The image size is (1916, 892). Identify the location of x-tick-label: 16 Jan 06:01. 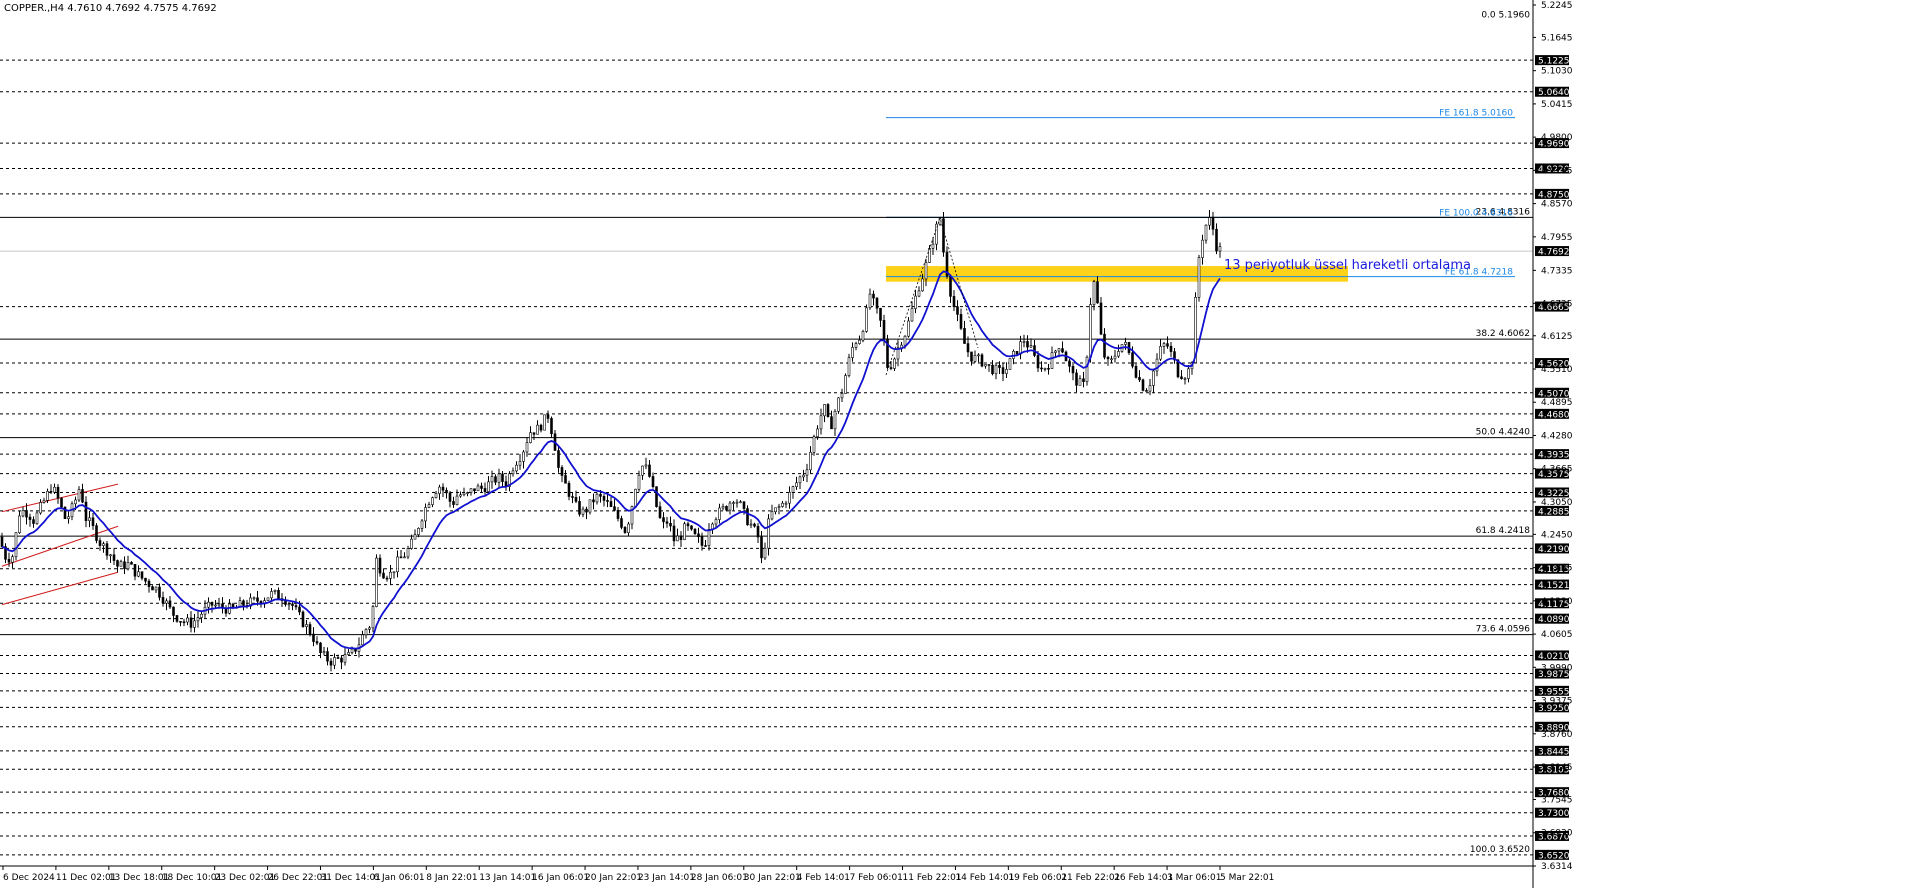
(560, 878).